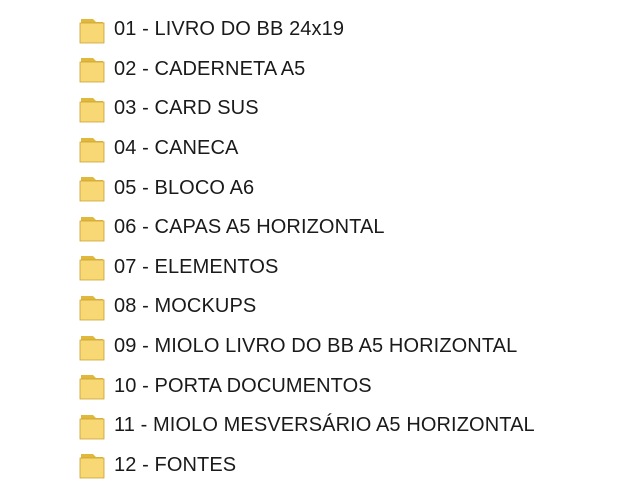 Image resolution: width=640 pixels, height=500 pixels. I want to click on folder-name: 03 - CARD SUS, so click(186, 108).